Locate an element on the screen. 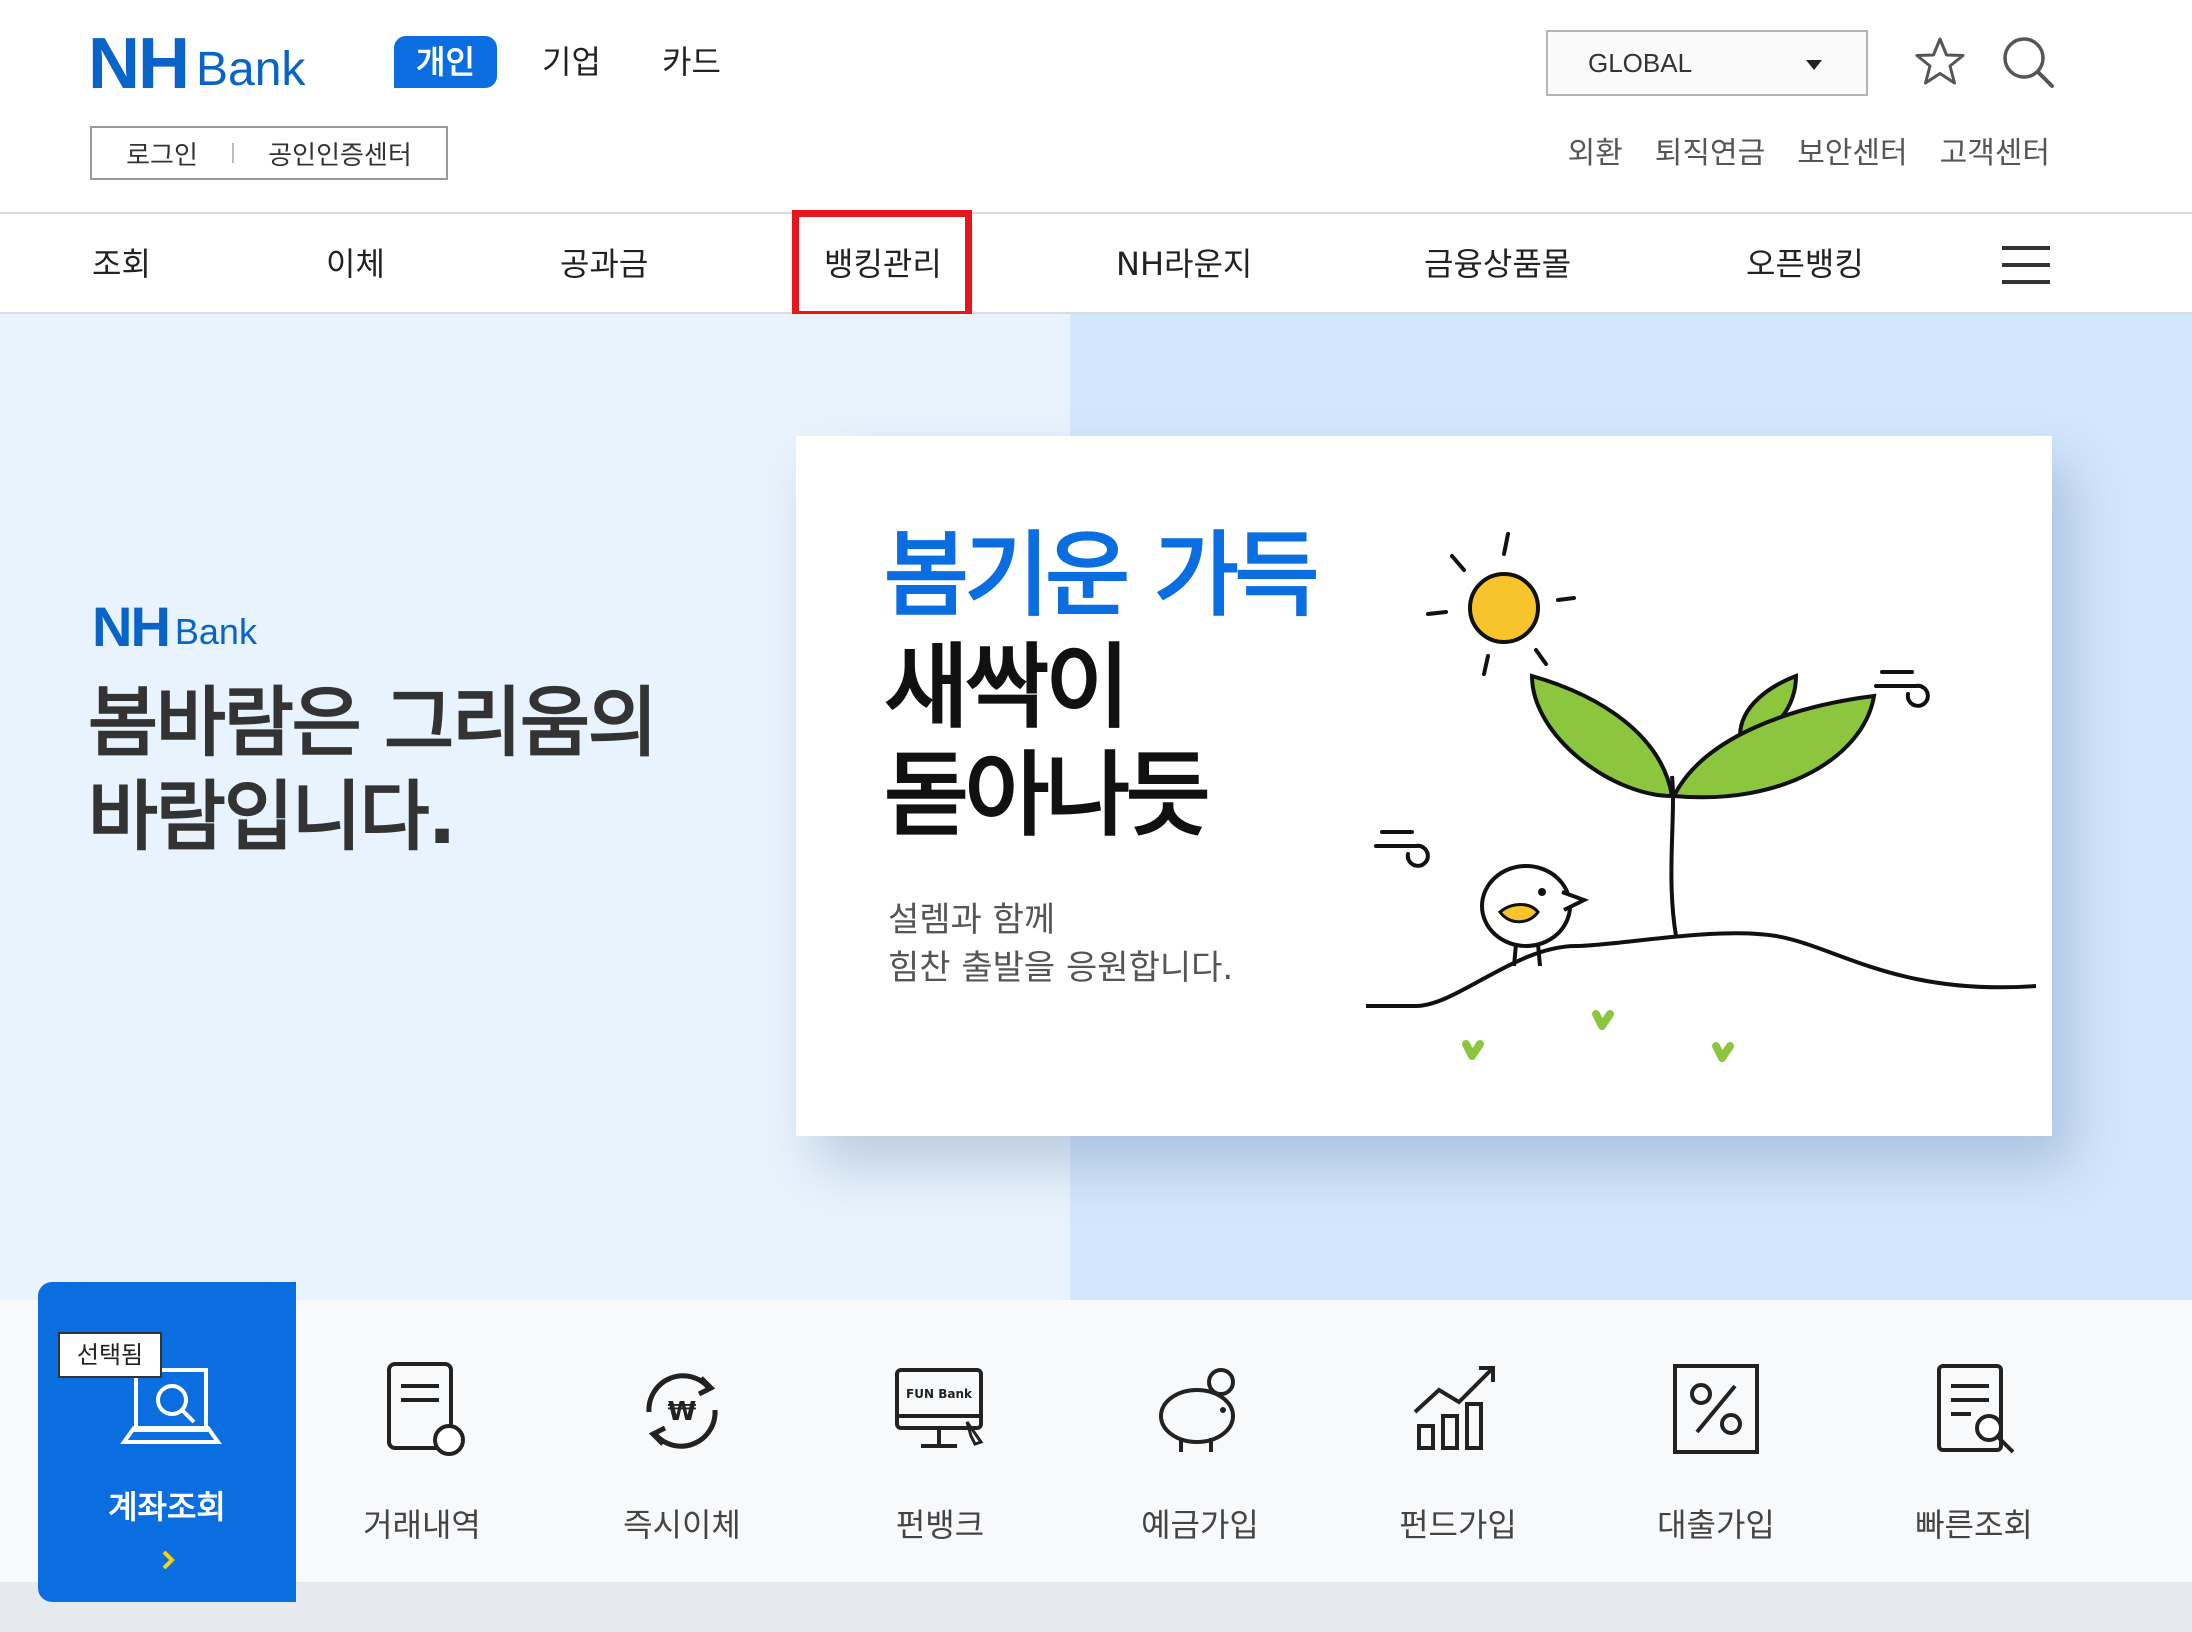  funbank-monitor-icon: FUN Bank is located at coordinates (939, 1408).